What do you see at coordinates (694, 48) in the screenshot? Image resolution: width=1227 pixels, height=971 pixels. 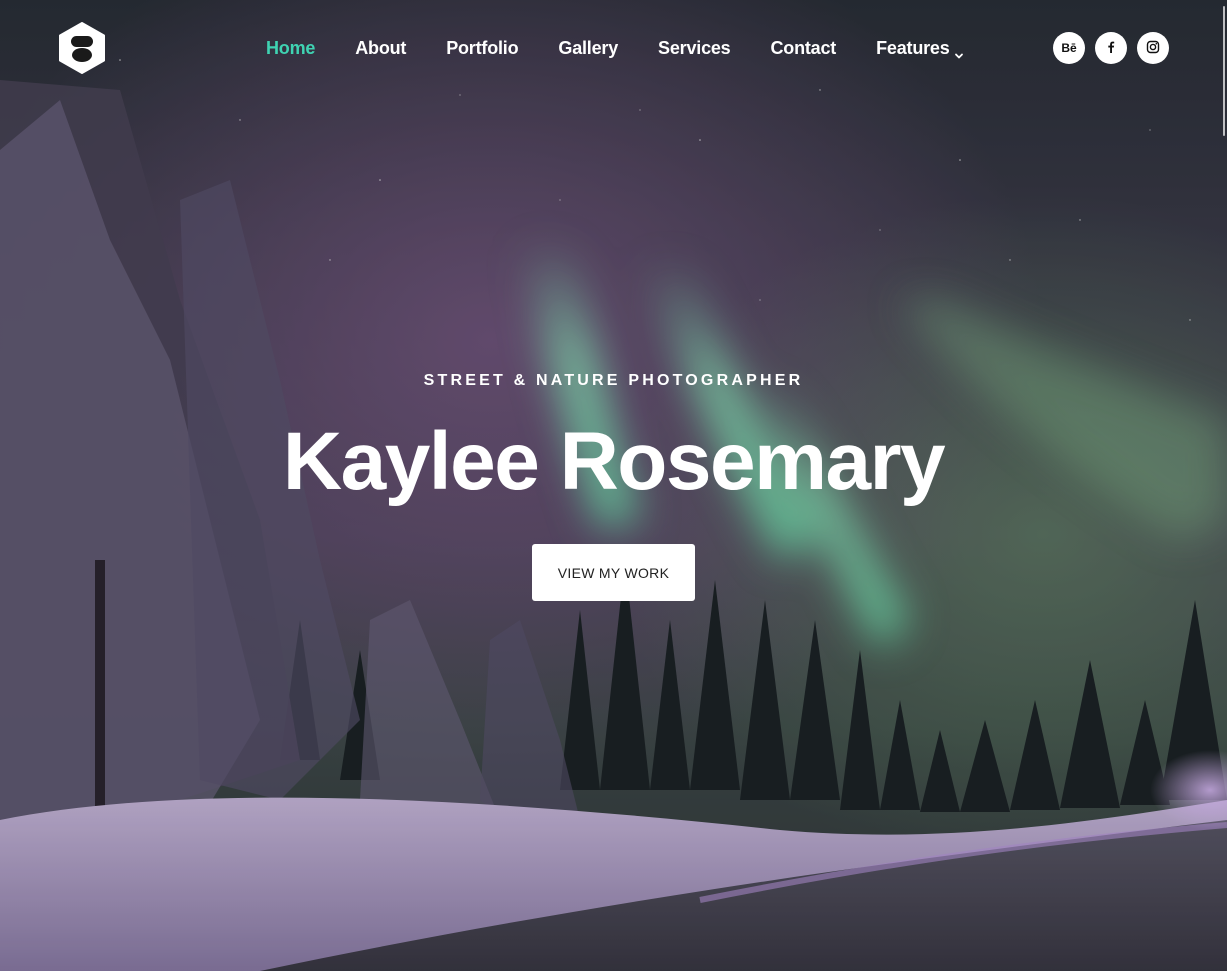 I see `nav-item-services: Services` at bounding box center [694, 48].